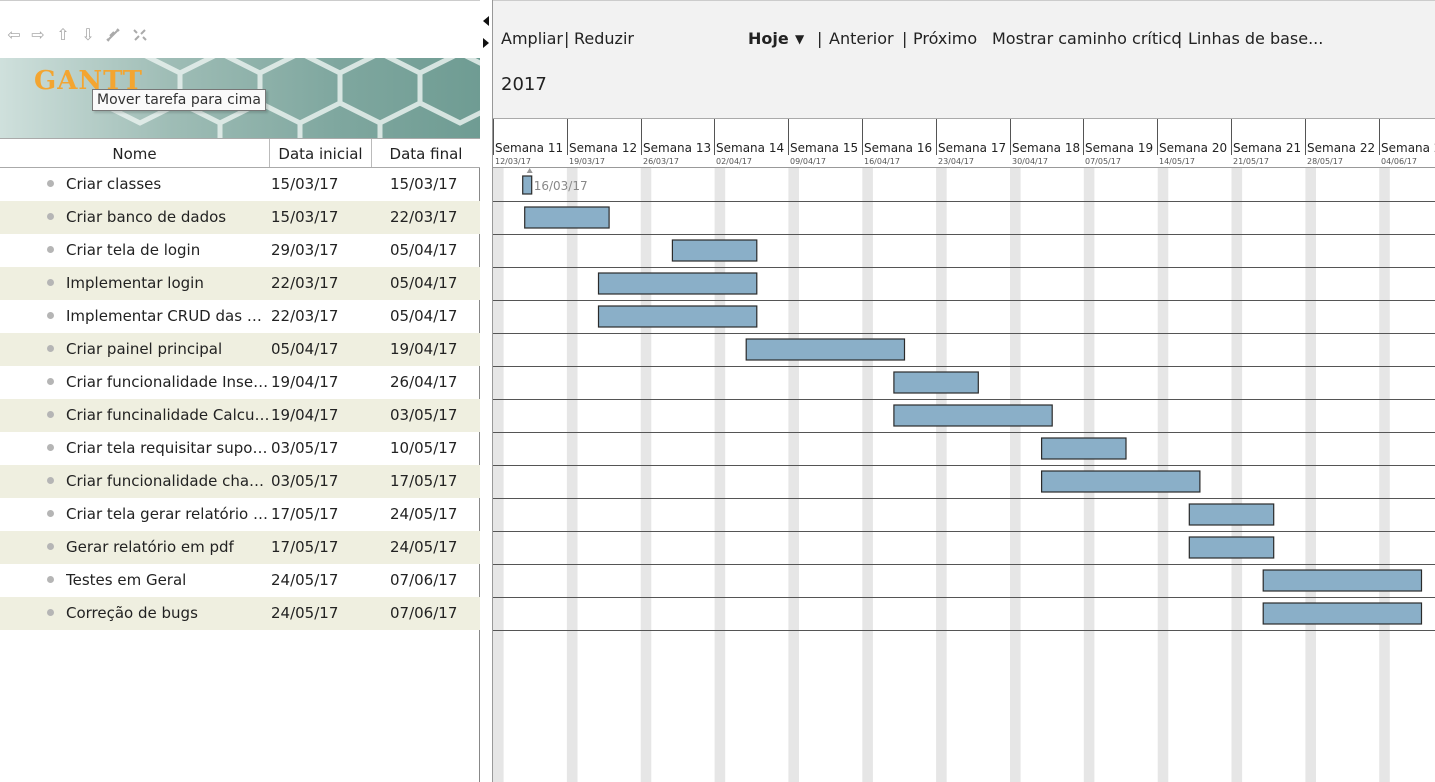 The width and height of the screenshot is (1435, 782). I want to click on back-arrow-icon: ⇦, so click(14, 35).